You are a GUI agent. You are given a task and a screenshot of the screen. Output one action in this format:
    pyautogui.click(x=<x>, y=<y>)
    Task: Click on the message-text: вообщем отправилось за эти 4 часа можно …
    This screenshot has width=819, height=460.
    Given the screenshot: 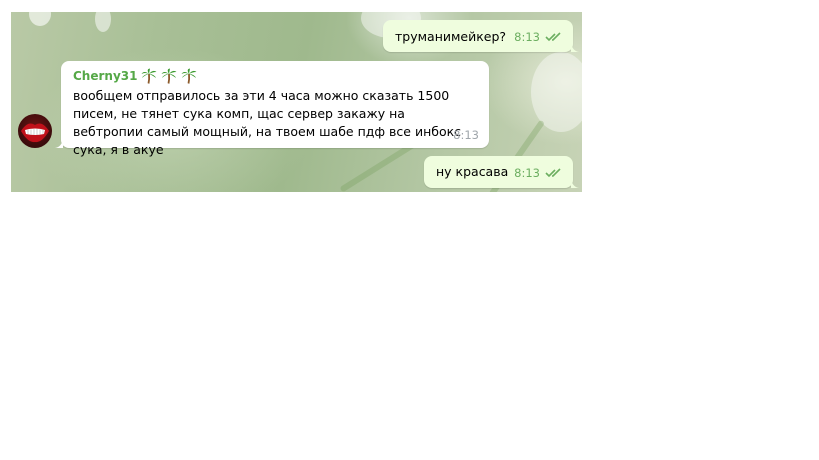 What is the action you would take?
    pyautogui.click(x=267, y=122)
    